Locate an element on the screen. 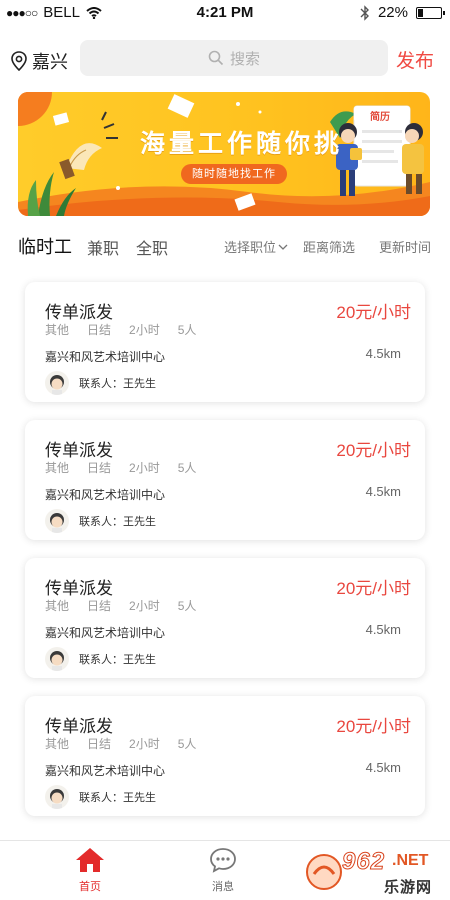 The height and width of the screenshot is (900, 450). watermark-number: 962 is located at coordinates (363, 862).